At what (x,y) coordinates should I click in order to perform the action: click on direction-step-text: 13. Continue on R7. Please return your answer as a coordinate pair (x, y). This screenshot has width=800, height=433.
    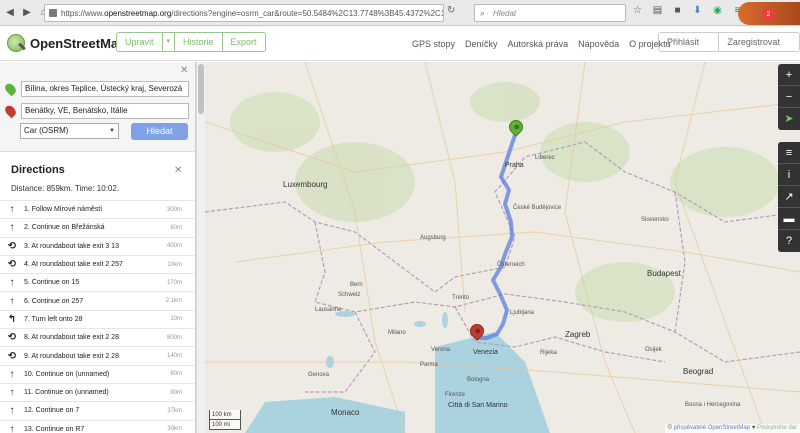
    Looking at the image, I should click on (54, 429).